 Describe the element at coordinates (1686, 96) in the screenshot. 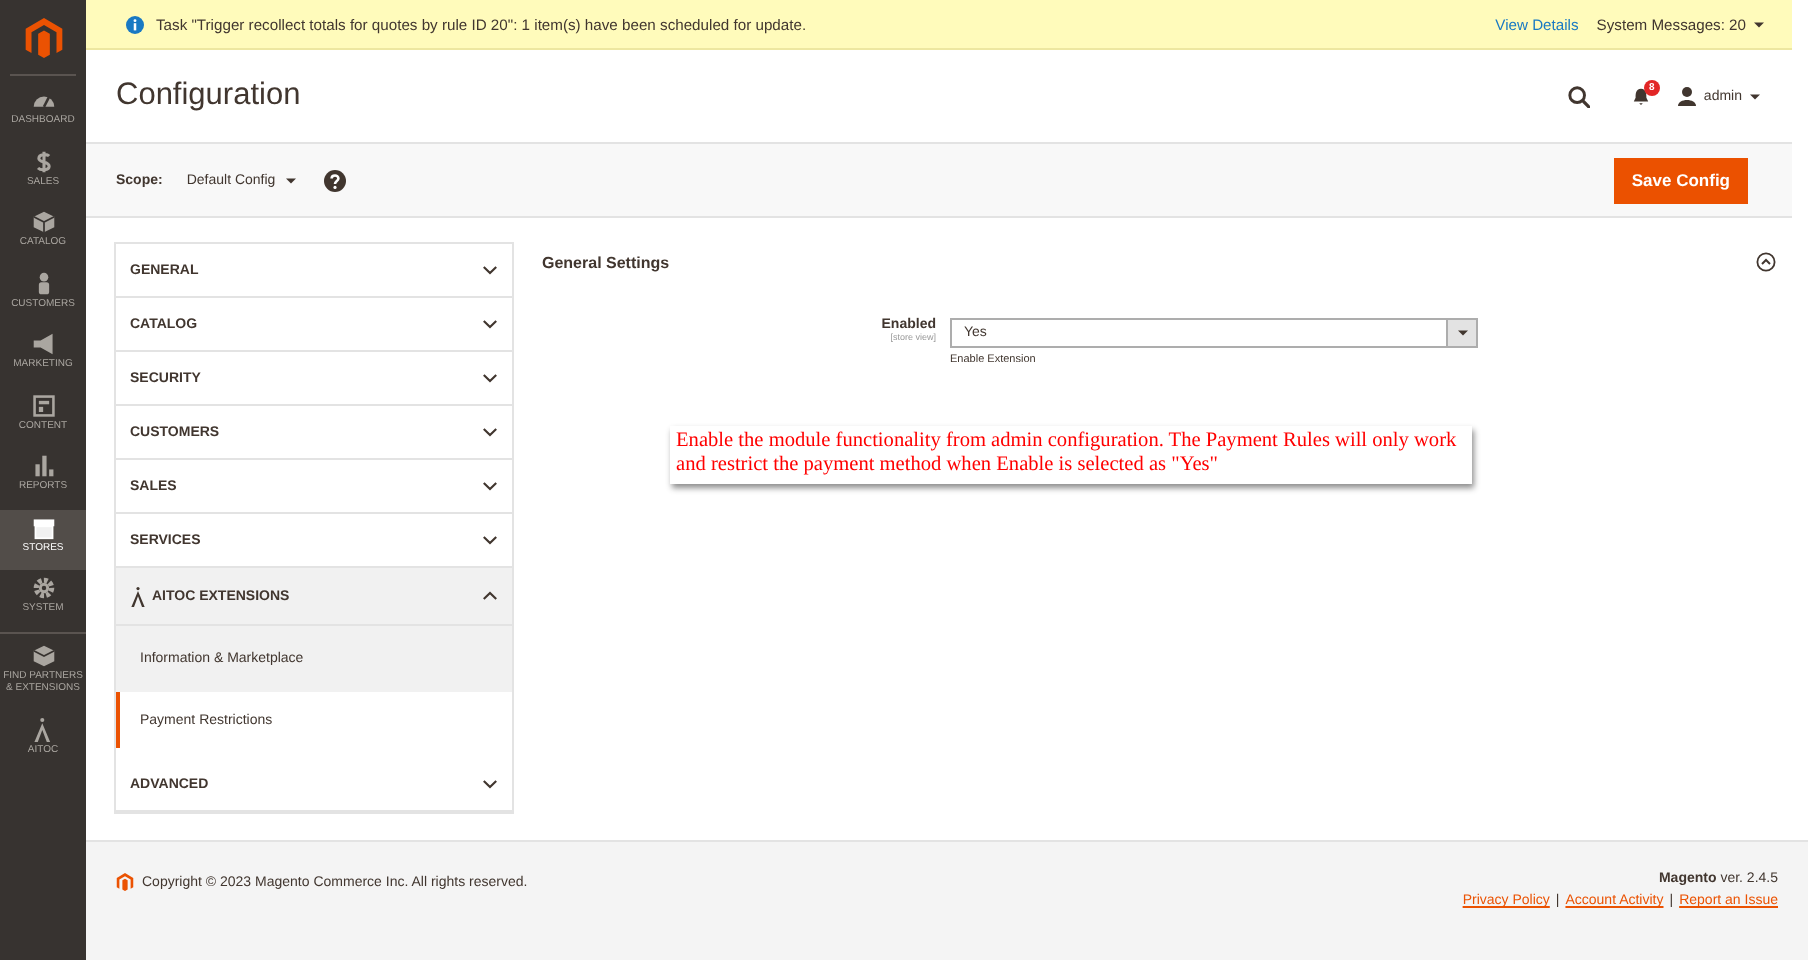

I see `user-icon` at that location.